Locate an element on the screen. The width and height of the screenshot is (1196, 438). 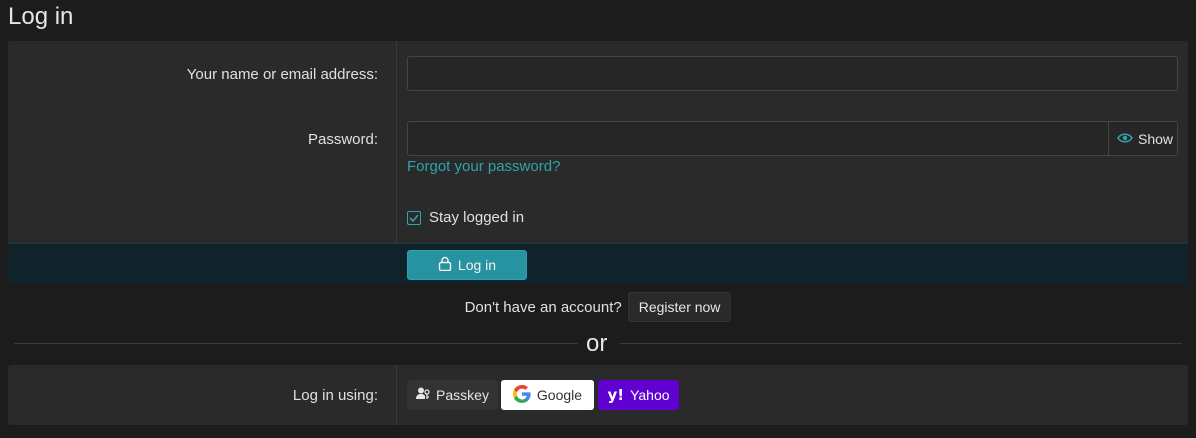
oauth-label: Log in using: is located at coordinates (335, 395).